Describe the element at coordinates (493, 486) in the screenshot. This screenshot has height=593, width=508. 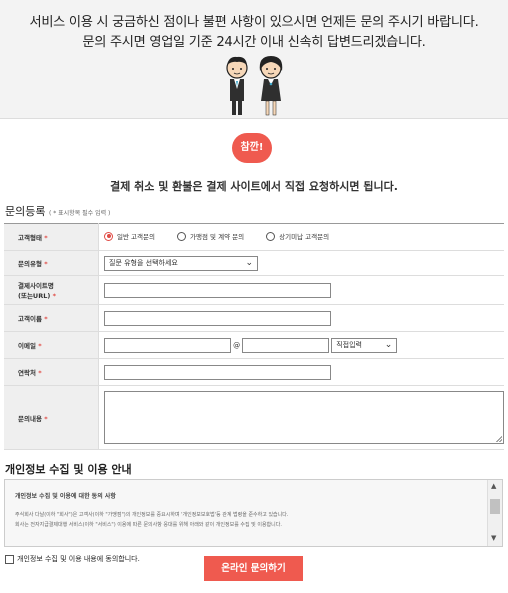
I see `scroll-up-arrow-icon: ▲` at that location.